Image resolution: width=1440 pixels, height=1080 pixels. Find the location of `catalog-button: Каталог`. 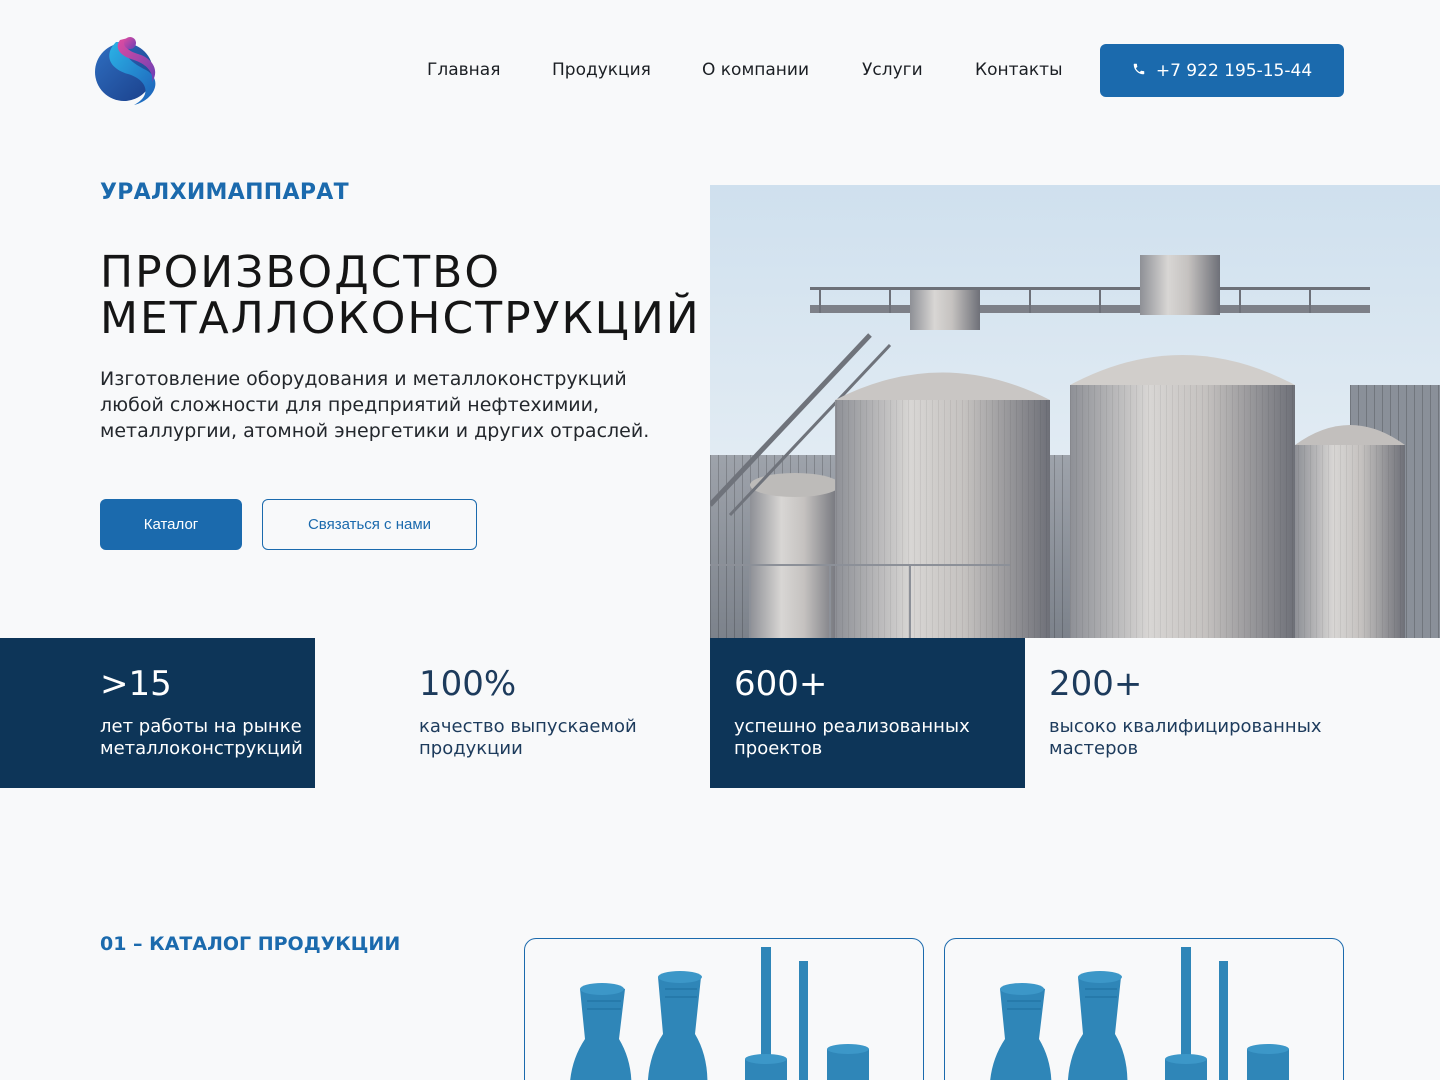

catalog-button: Каталог is located at coordinates (171, 524).